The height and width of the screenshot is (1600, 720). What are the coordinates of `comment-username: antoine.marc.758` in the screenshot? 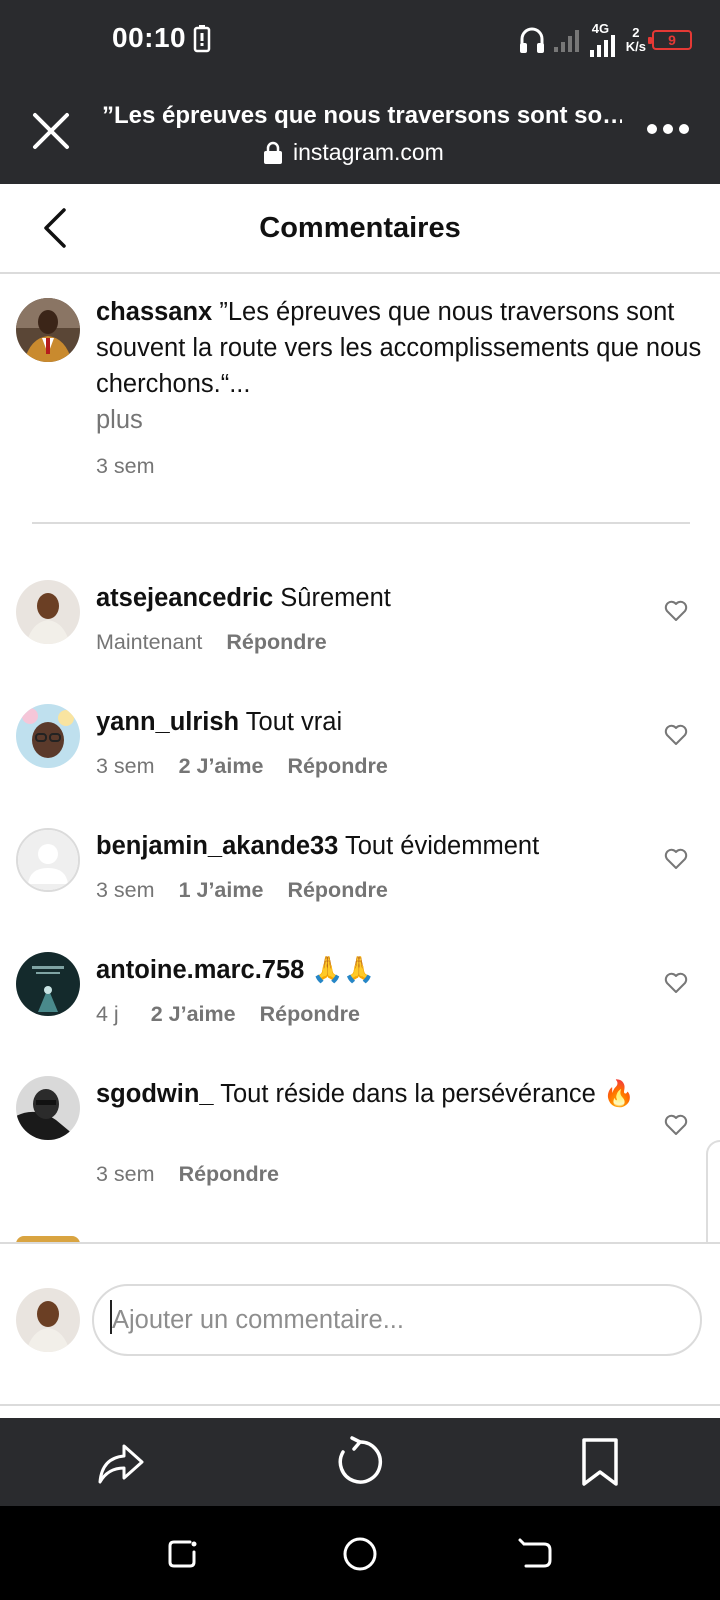 It's located at (200, 970).